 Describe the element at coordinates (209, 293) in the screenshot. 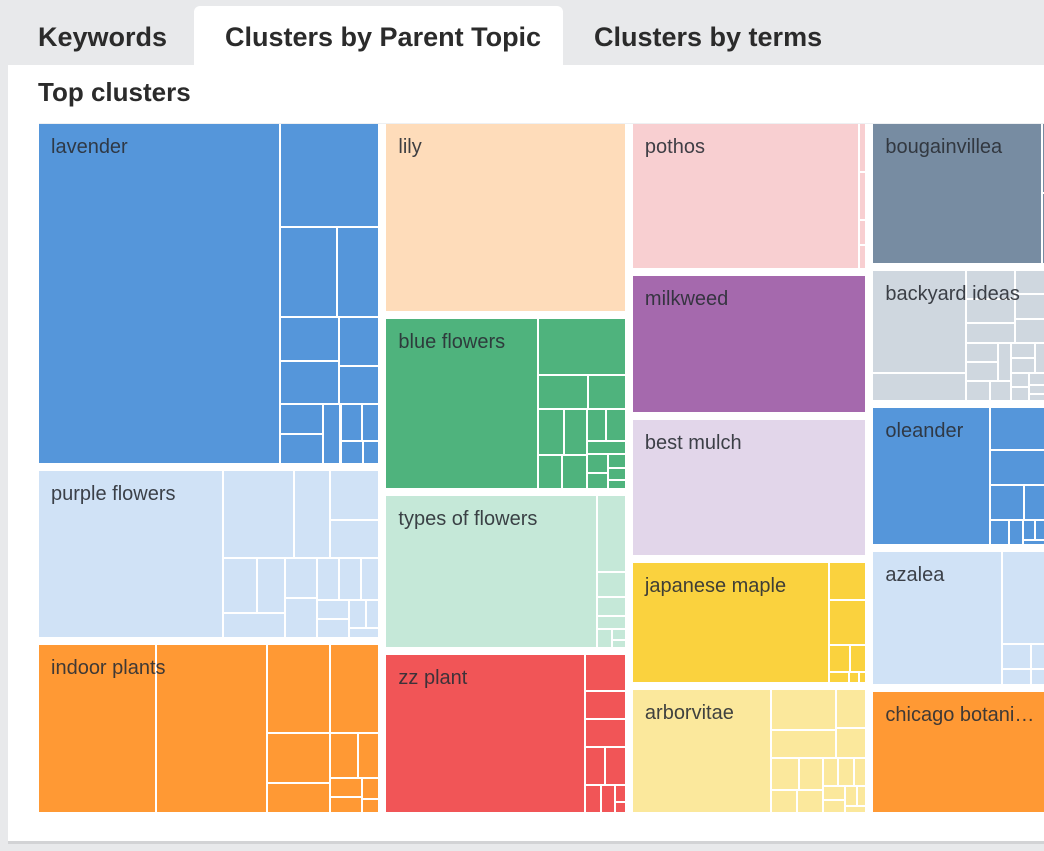

I see `cluster-tile: lavender` at that location.